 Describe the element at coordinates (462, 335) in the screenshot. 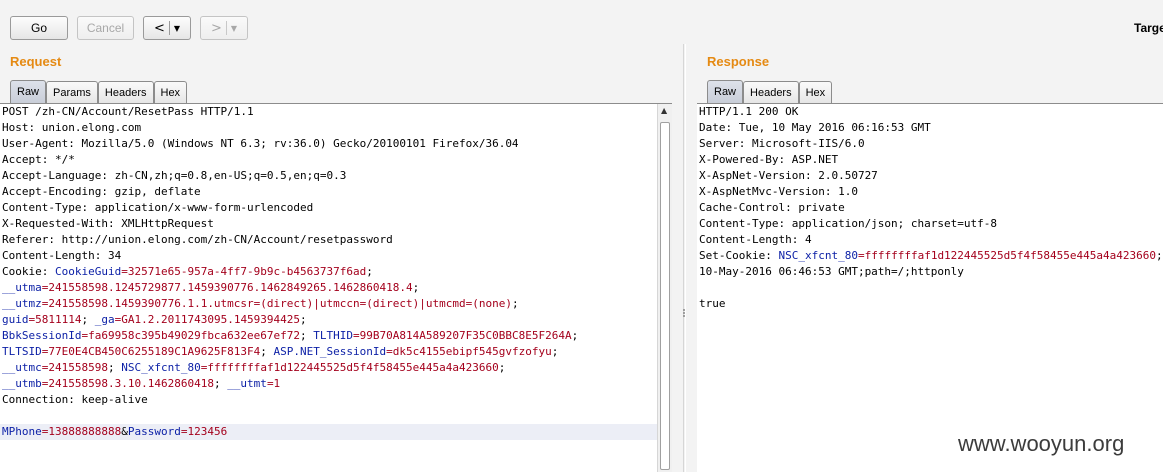

I see `param-value: =99B70A814A589207F35C0BBC8E5F264A` at that location.